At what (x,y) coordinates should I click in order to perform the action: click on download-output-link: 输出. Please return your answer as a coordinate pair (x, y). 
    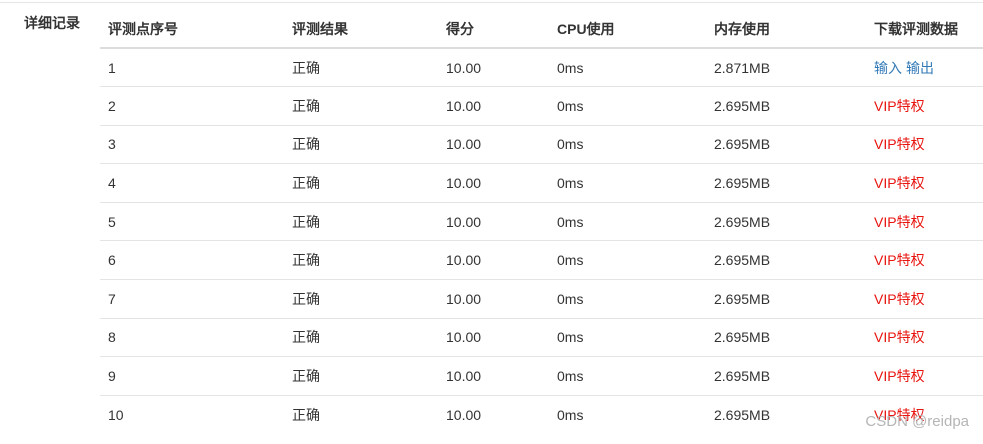
    Looking at the image, I should click on (920, 68).